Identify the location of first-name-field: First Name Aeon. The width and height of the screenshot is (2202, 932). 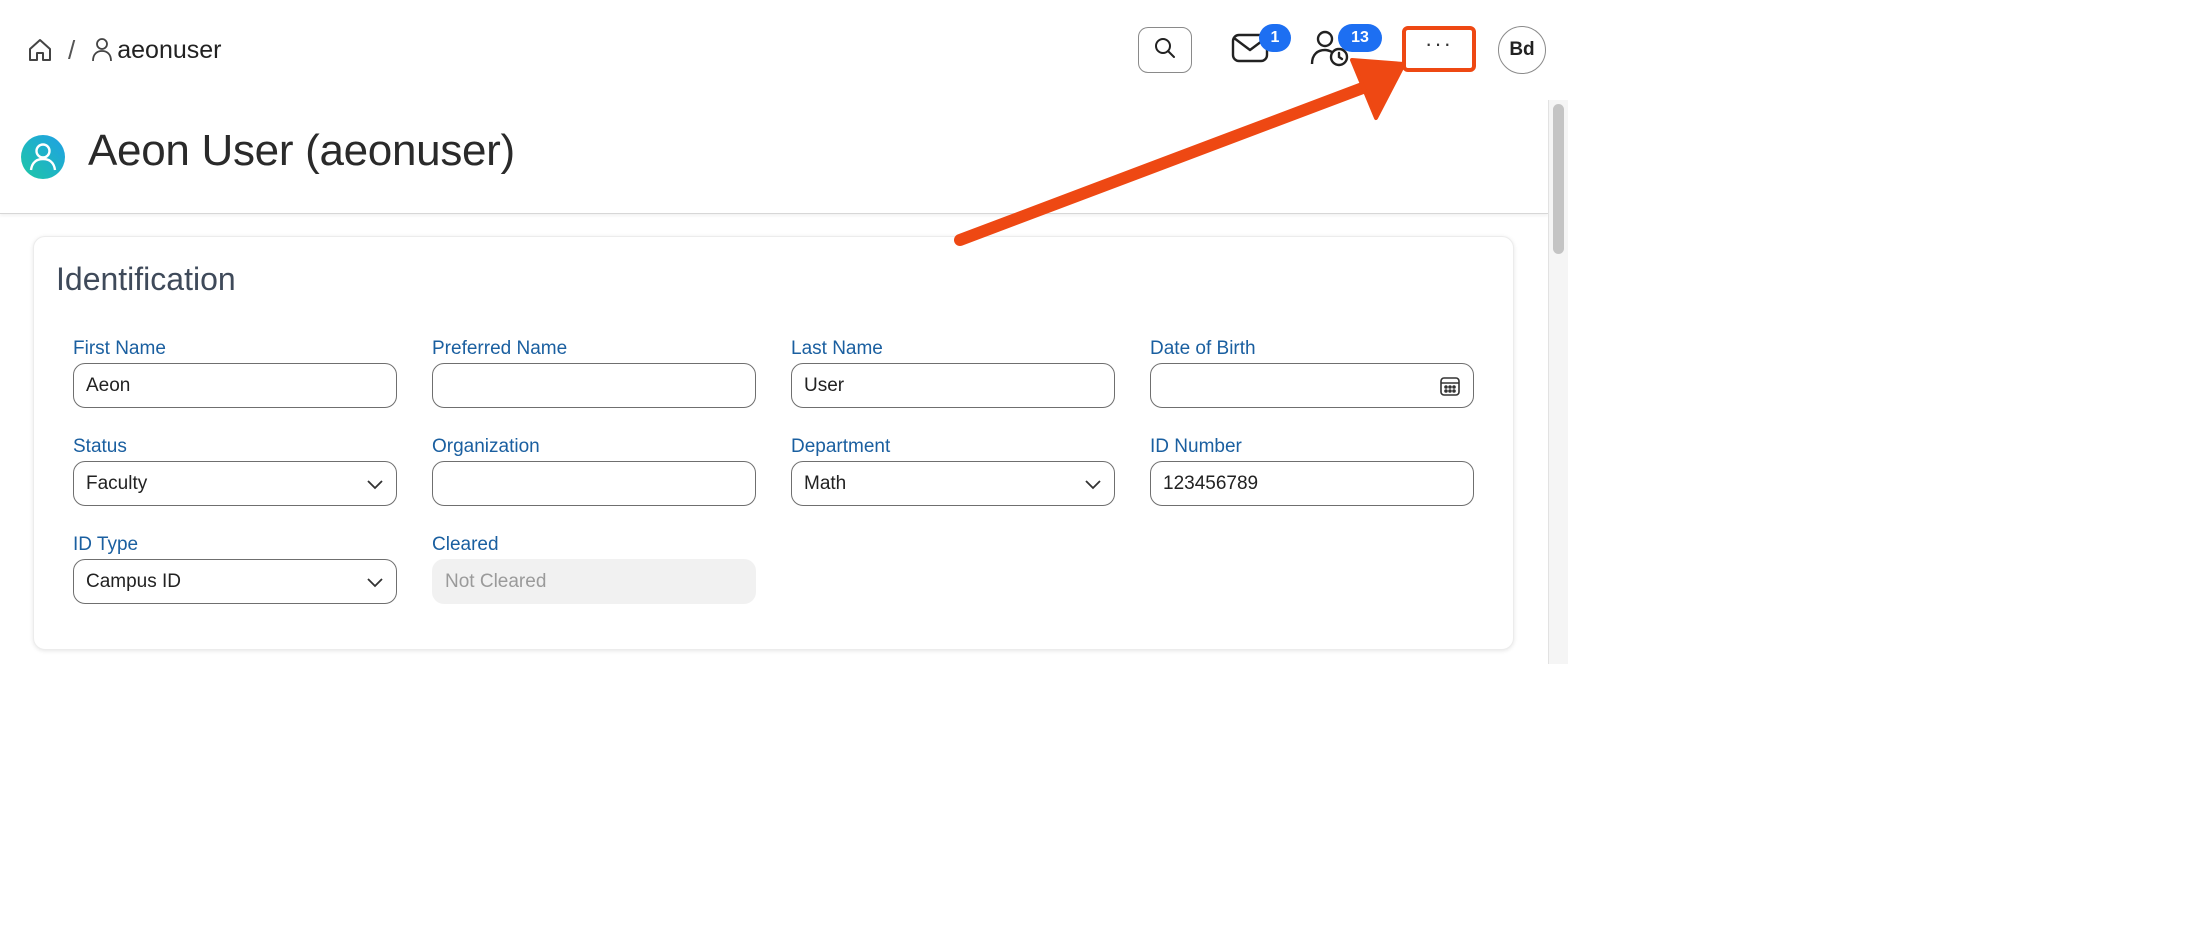
(235, 372).